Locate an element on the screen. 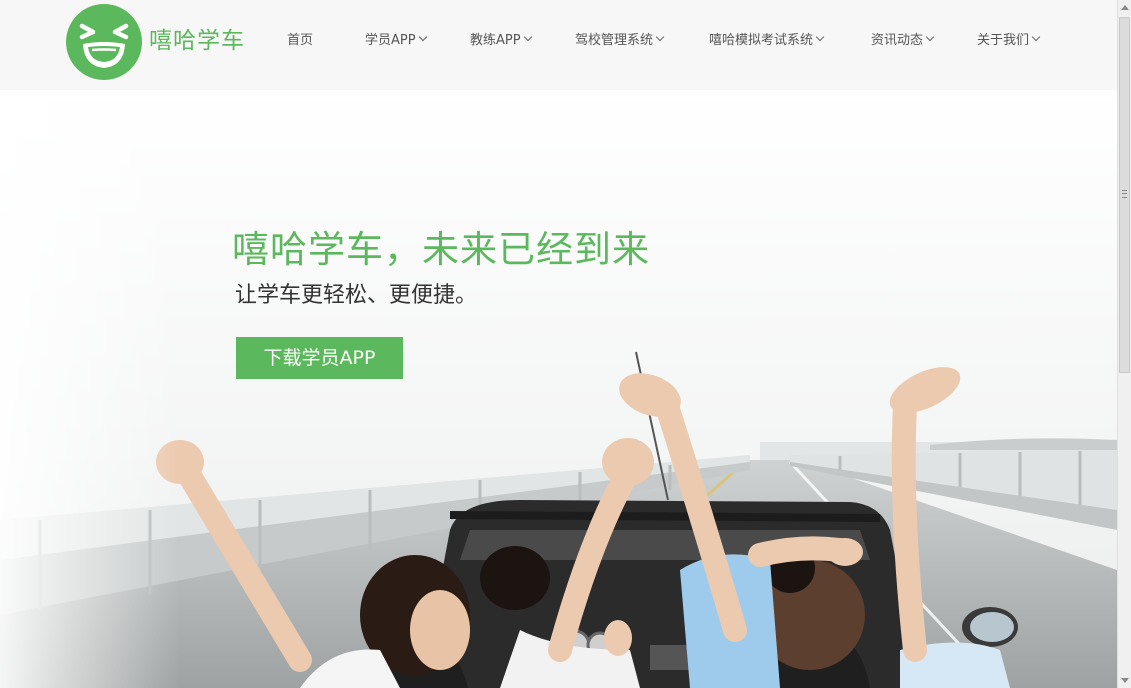 The height and width of the screenshot is (688, 1131). nav-item-mock-exam: 嘻哈模拟考试系统 is located at coordinates (767, 41).